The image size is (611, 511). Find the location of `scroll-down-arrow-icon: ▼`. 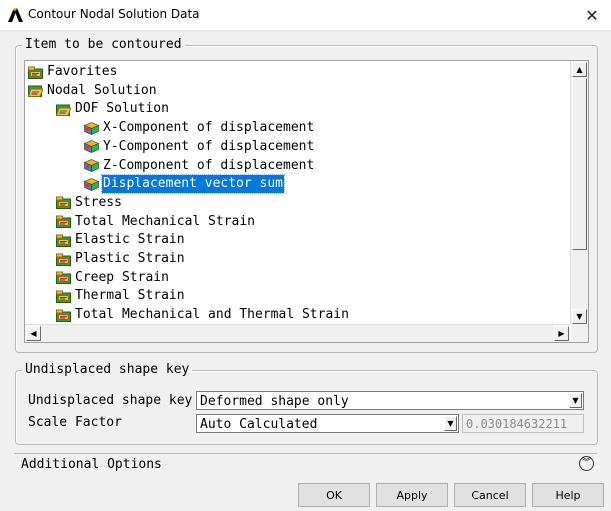

scroll-down-arrow-icon: ▼ is located at coordinates (579, 316).